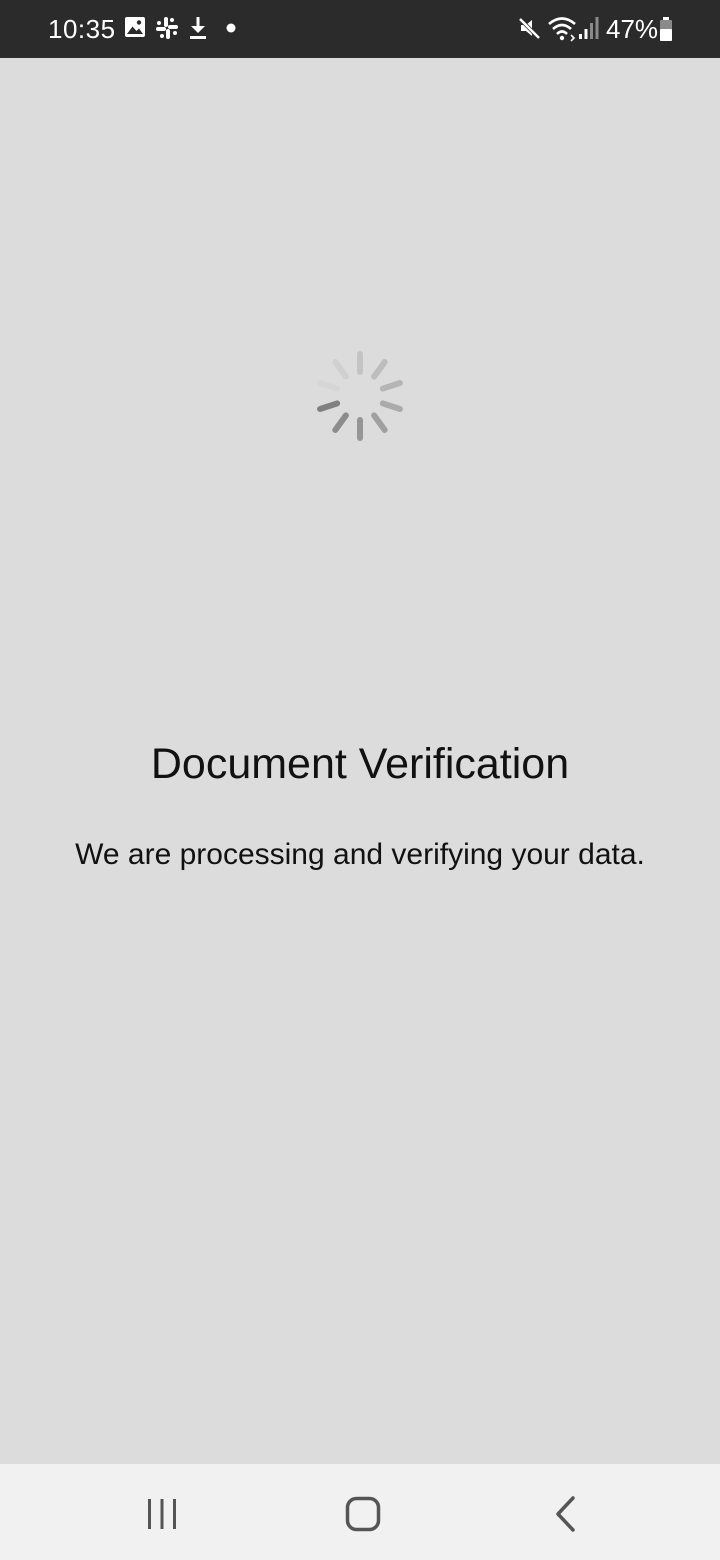  I want to click on home-icon, so click(363, 1514).